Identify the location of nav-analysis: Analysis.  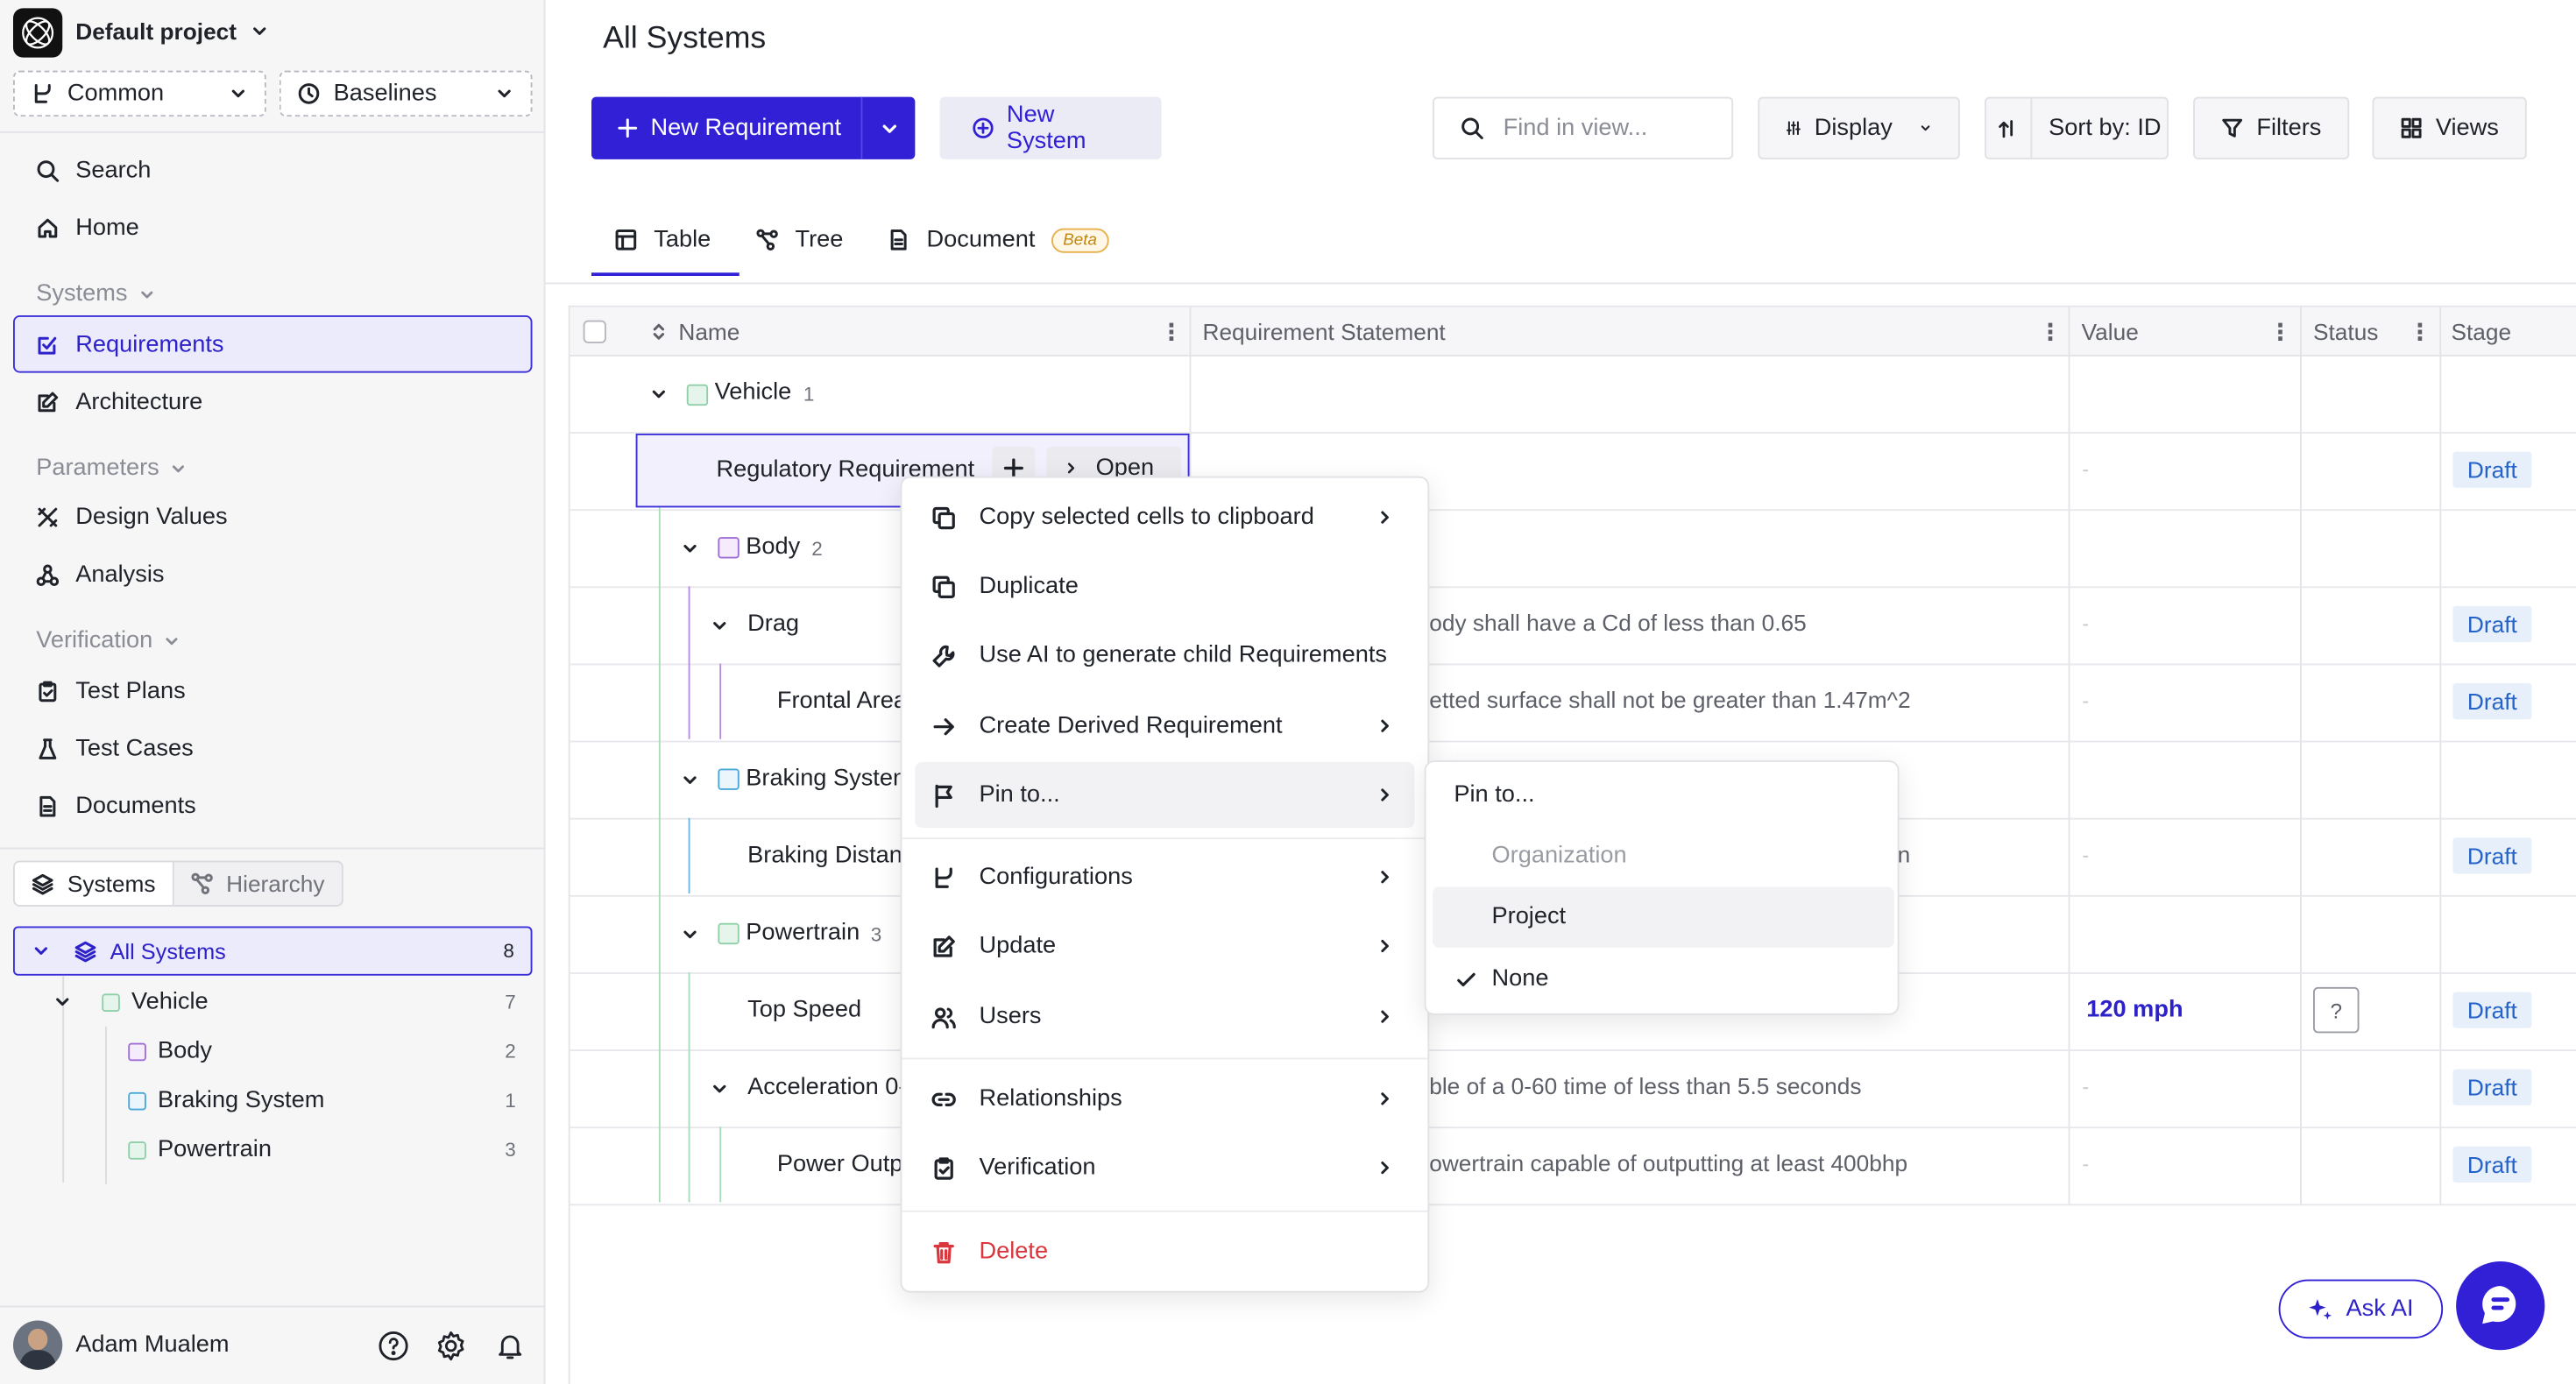
(273, 574).